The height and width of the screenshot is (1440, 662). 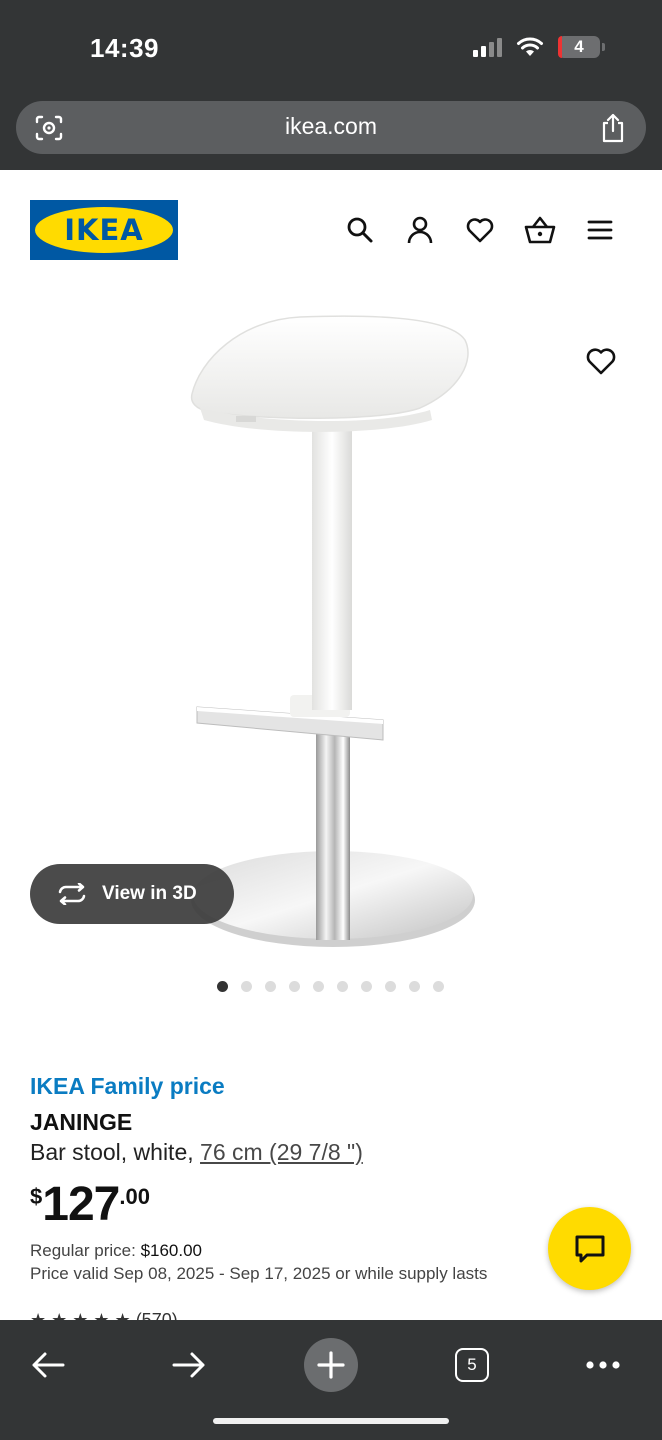 I want to click on product-description-text: Bar stool, white,, so click(x=115, y=1152).